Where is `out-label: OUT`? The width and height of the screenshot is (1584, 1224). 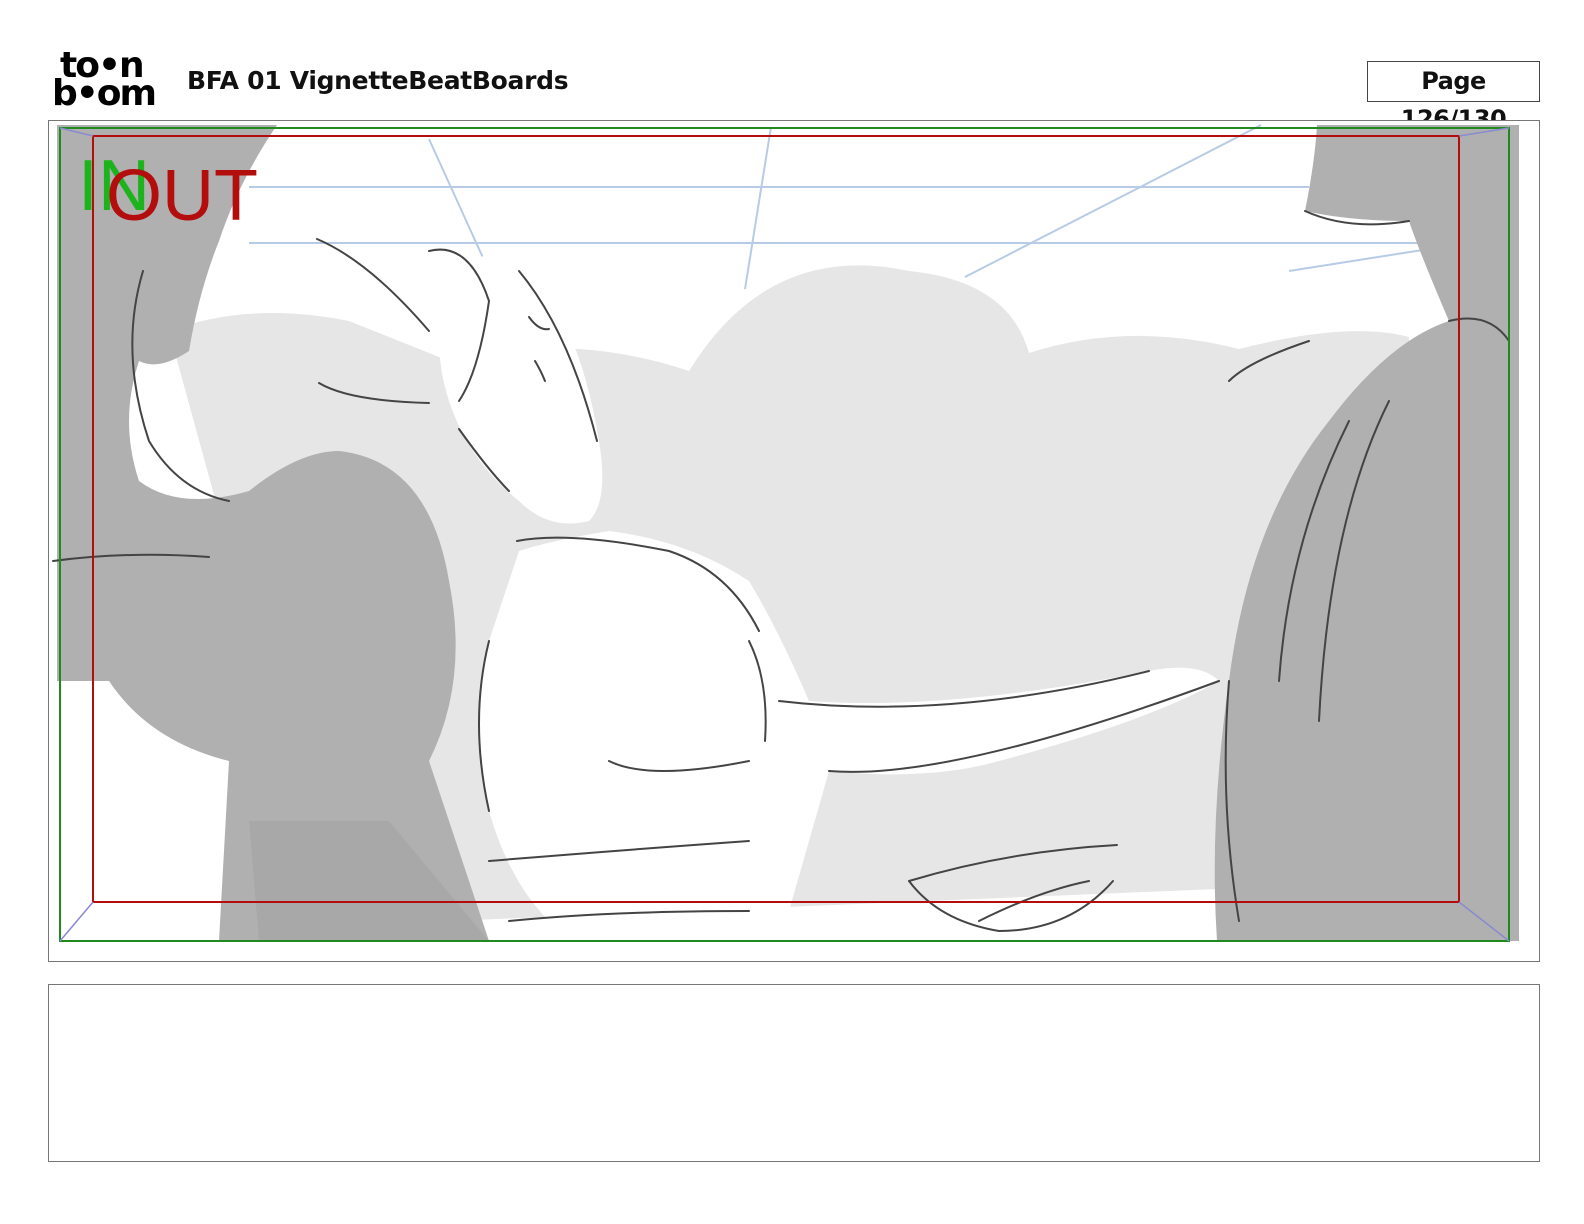
out-label: OUT is located at coordinates (182, 196).